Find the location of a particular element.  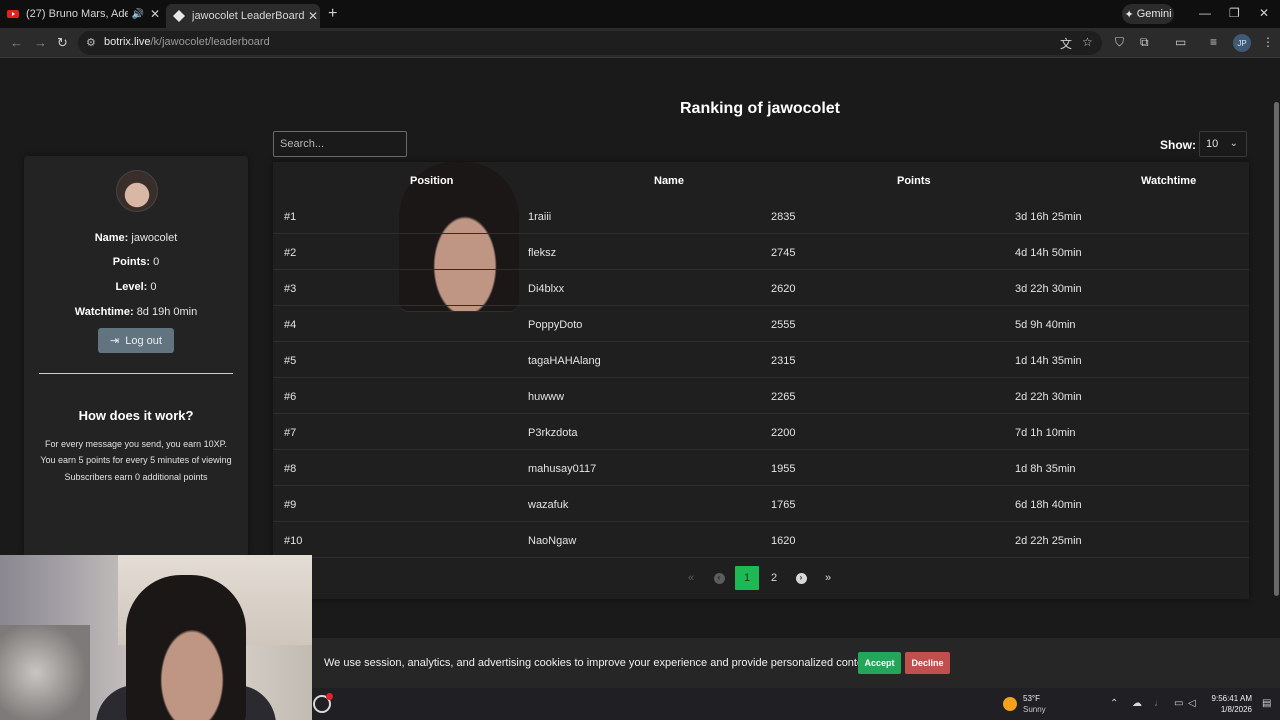

name-value: jawocolet is located at coordinates (154, 238).